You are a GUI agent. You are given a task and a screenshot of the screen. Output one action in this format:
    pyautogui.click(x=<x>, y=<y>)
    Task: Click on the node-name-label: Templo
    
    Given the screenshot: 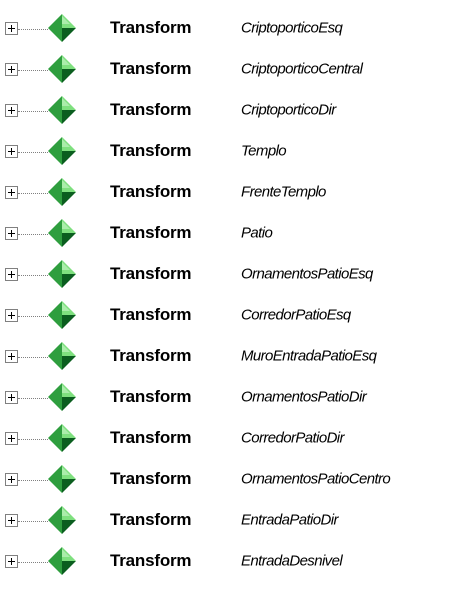 What is the action you would take?
    pyautogui.click(x=264, y=151)
    